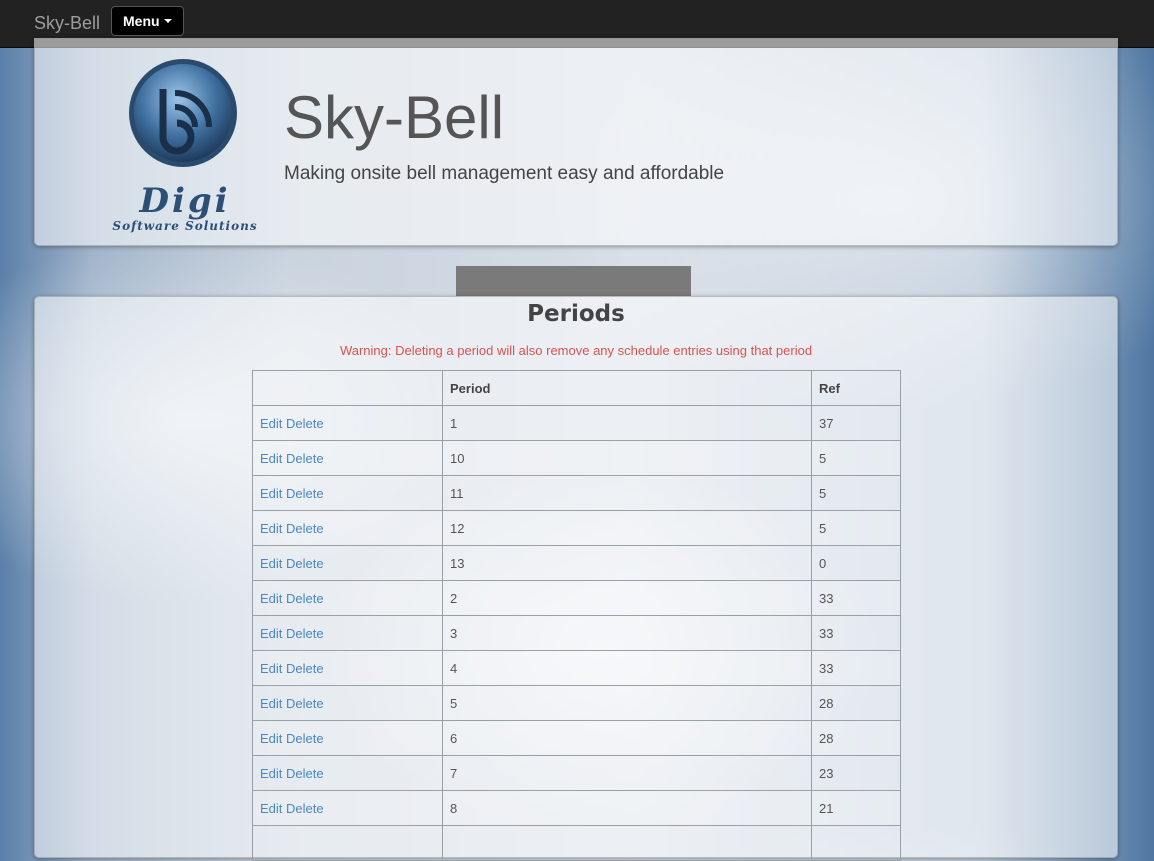  What do you see at coordinates (573, 281) in the screenshot?
I see `section-tab` at bounding box center [573, 281].